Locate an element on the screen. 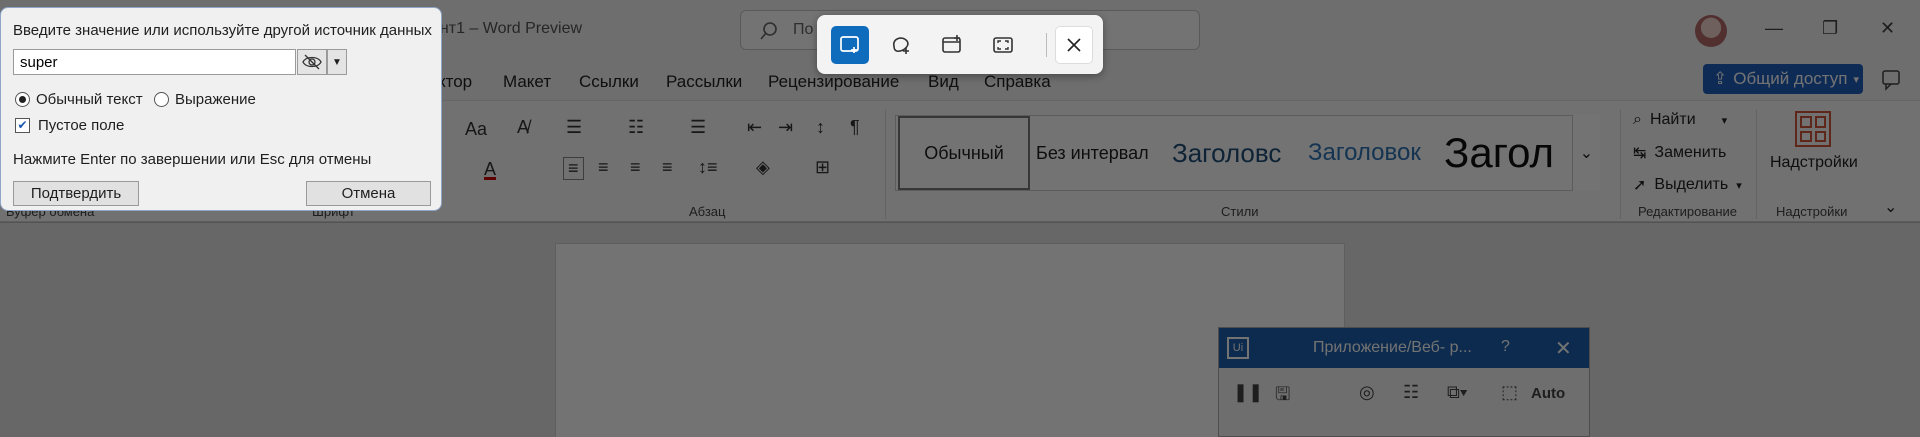  value-input is located at coordinates (154, 62).